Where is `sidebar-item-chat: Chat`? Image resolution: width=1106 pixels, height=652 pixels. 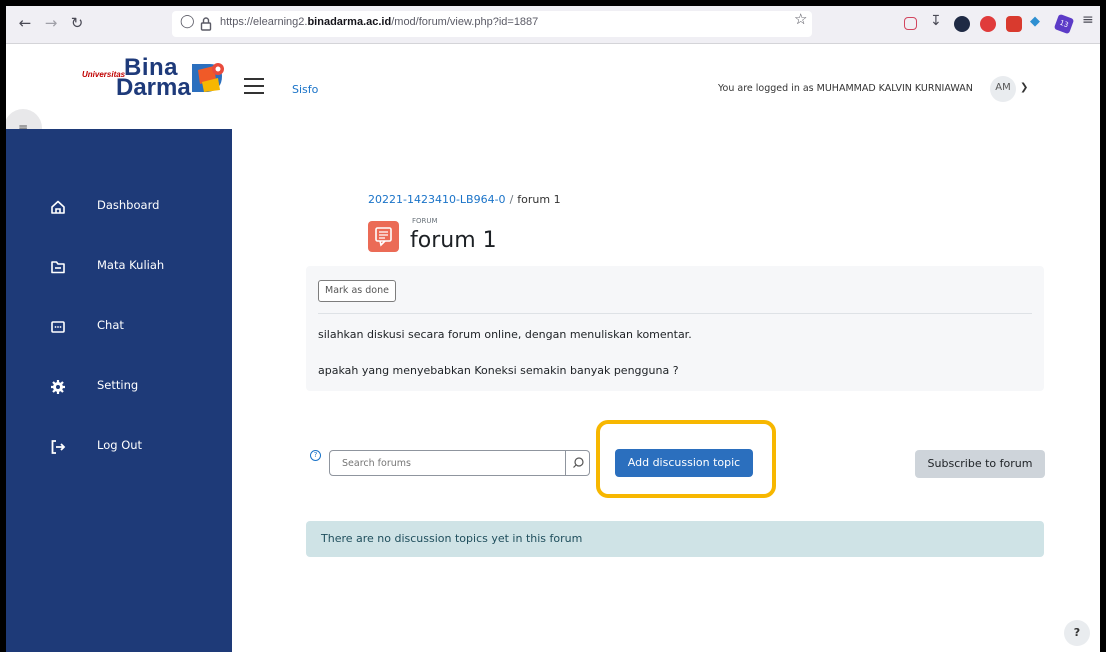 sidebar-item-chat: Chat is located at coordinates (119, 327).